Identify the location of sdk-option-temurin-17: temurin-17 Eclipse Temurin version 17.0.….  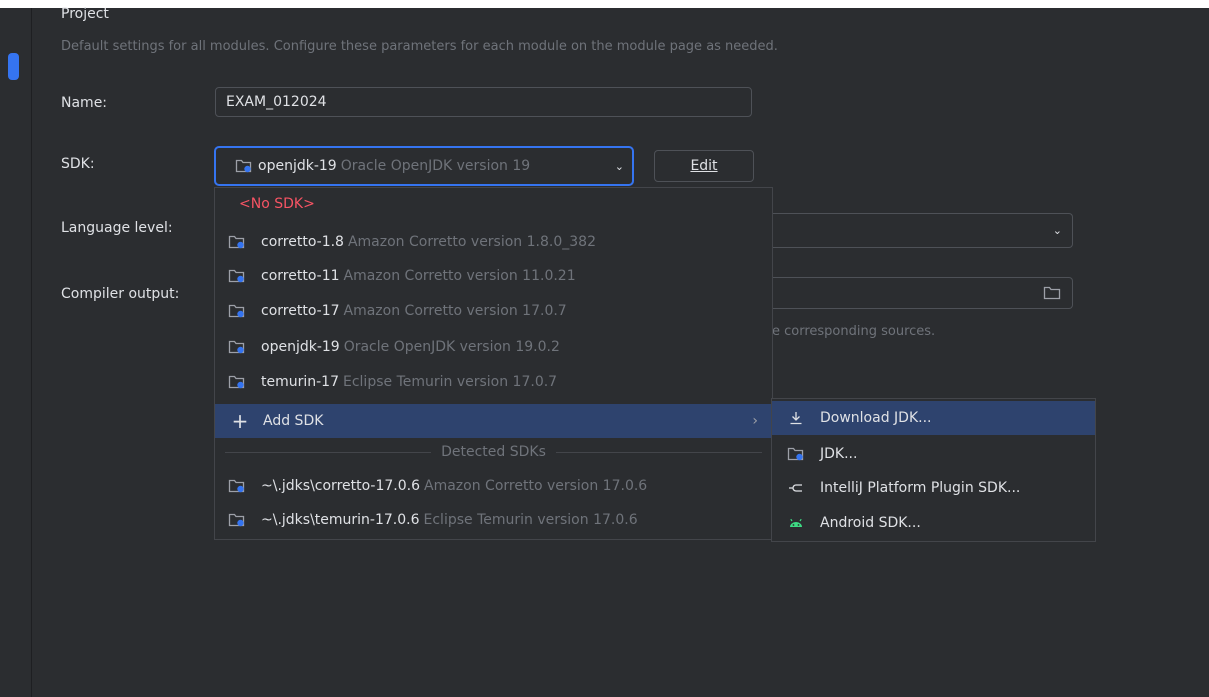
(493, 382).